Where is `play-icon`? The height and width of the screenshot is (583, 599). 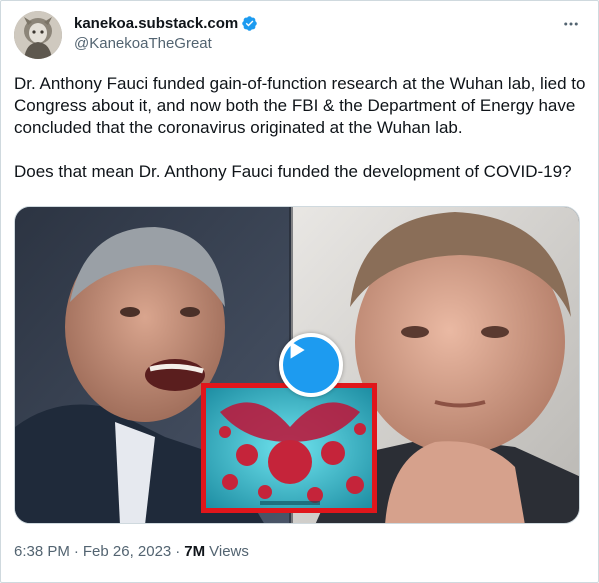
play-icon is located at coordinates (297, 350).